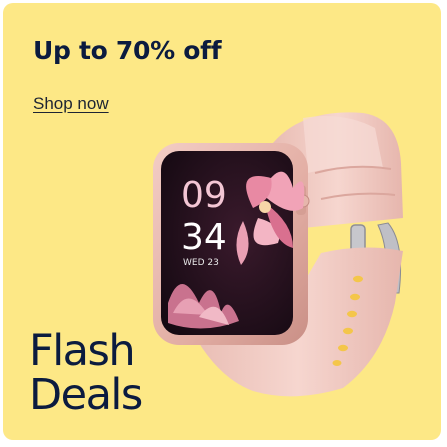 Image resolution: width=447 pixels, height=447 pixels. Describe the element at coordinates (71, 104) in the screenshot. I see `shop-now-link: Shop now` at that location.